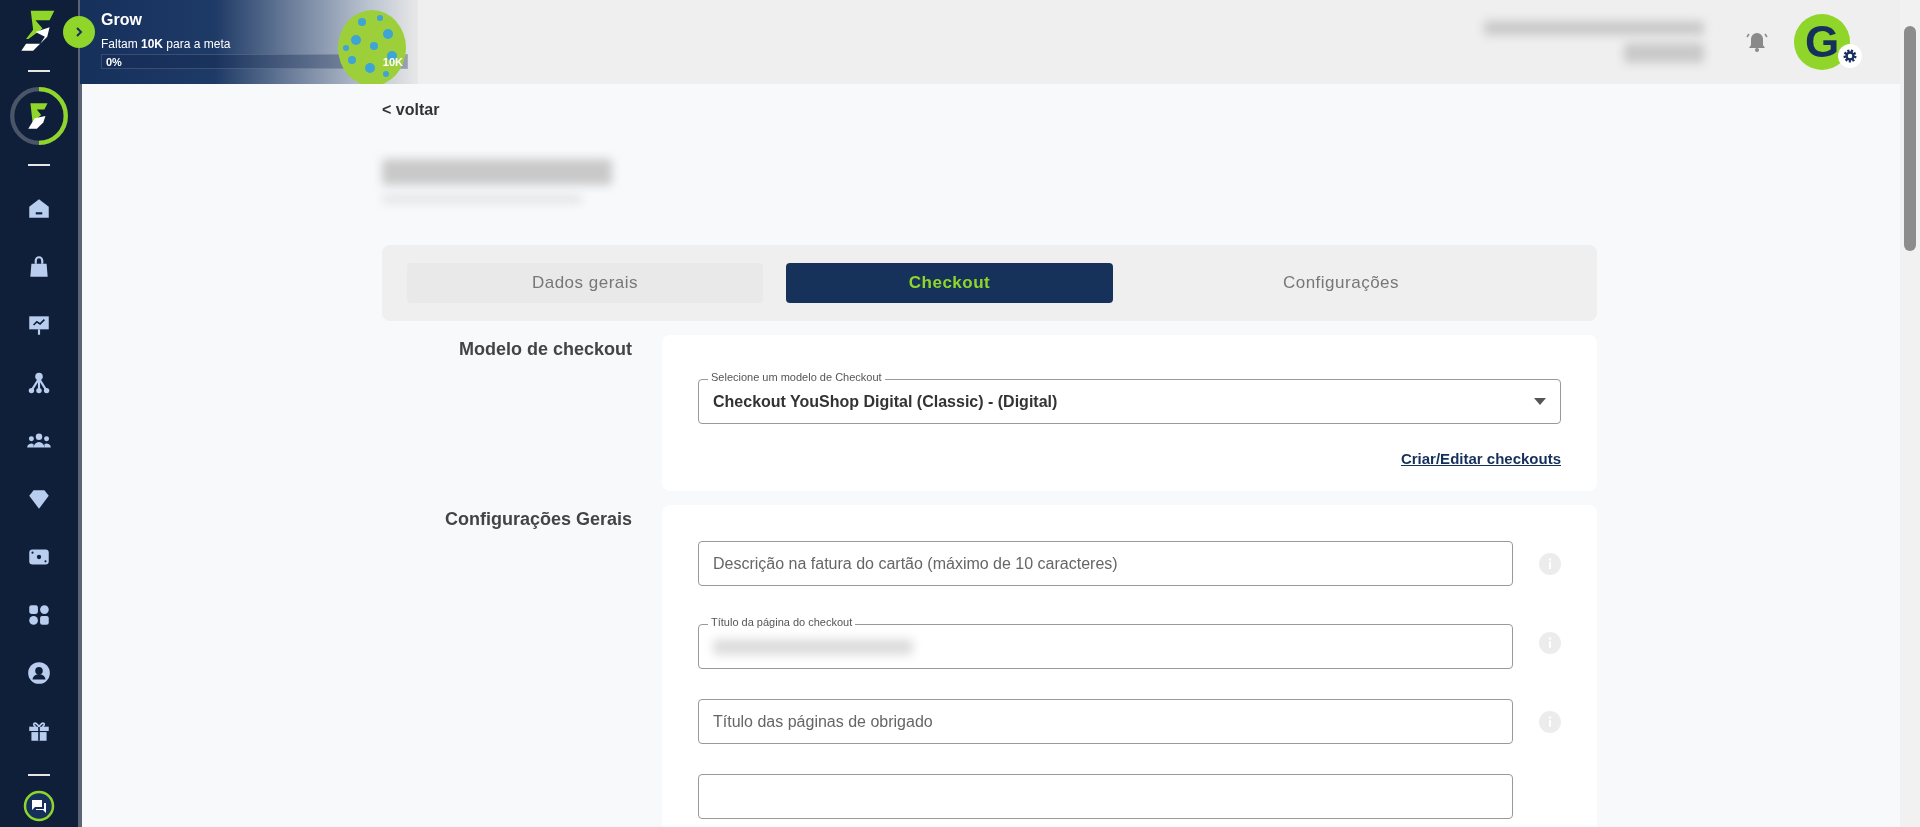 The image size is (1920, 827). I want to click on chevron-right-icon, so click(79, 32).